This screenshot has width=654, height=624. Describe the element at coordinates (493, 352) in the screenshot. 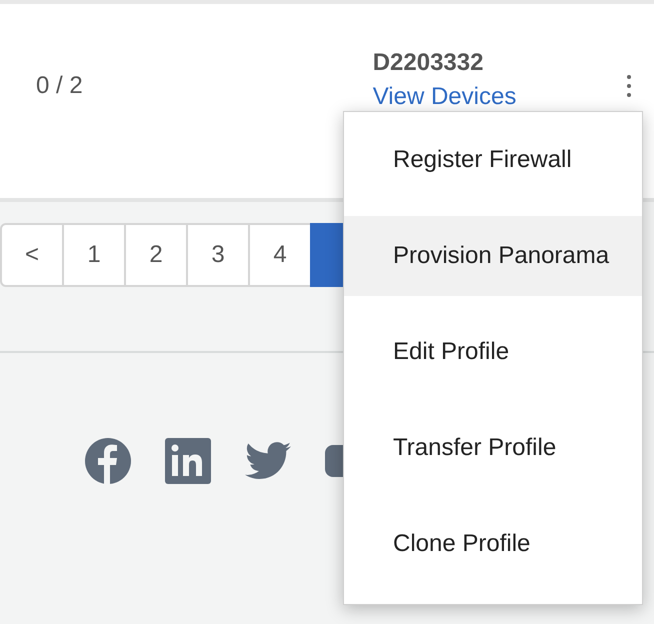

I see `menu-item: Edit Profile` at that location.